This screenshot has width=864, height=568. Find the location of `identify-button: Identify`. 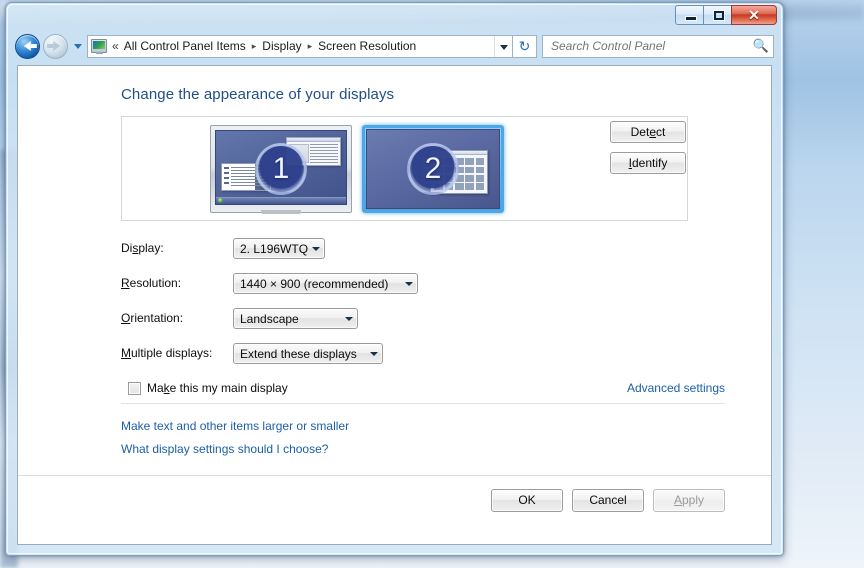

identify-button: Identify is located at coordinates (648, 163).